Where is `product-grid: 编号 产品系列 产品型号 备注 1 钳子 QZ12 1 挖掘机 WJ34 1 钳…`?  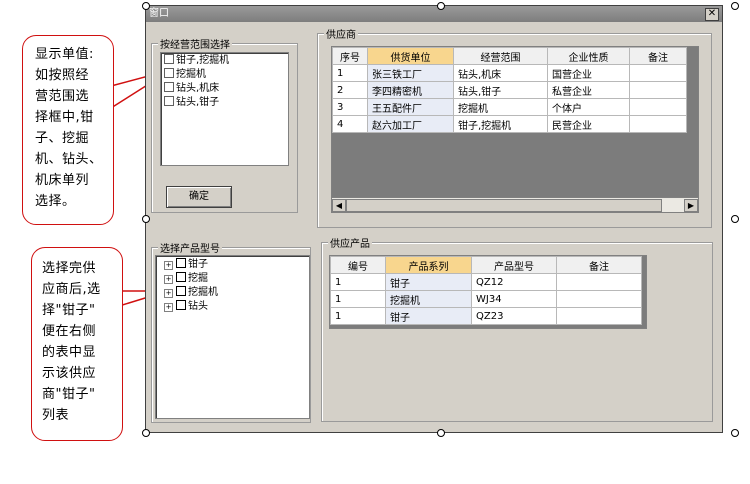 product-grid: 编号 产品系列 产品型号 备注 1 钳子 QZ12 1 挖掘机 WJ34 1 钳… is located at coordinates (486, 290).